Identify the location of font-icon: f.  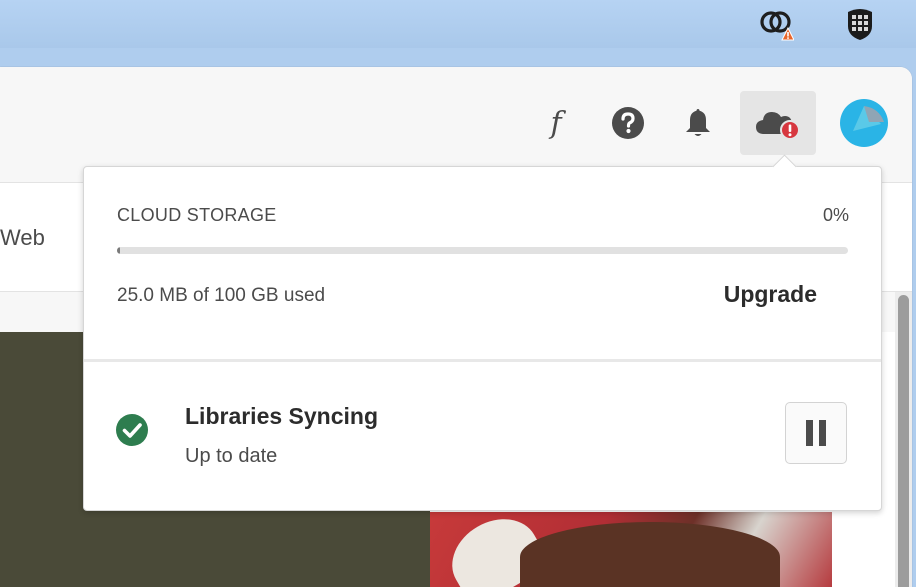
(556, 123).